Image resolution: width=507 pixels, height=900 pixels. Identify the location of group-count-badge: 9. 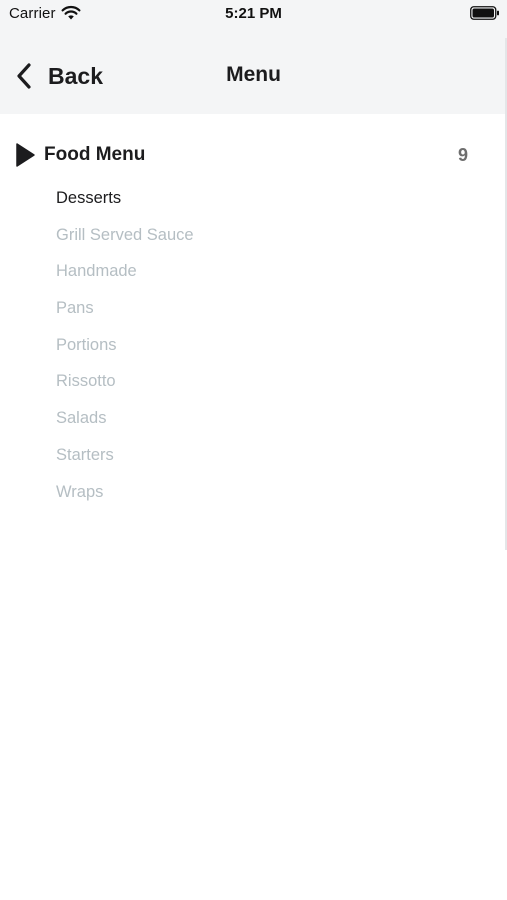
(462, 155).